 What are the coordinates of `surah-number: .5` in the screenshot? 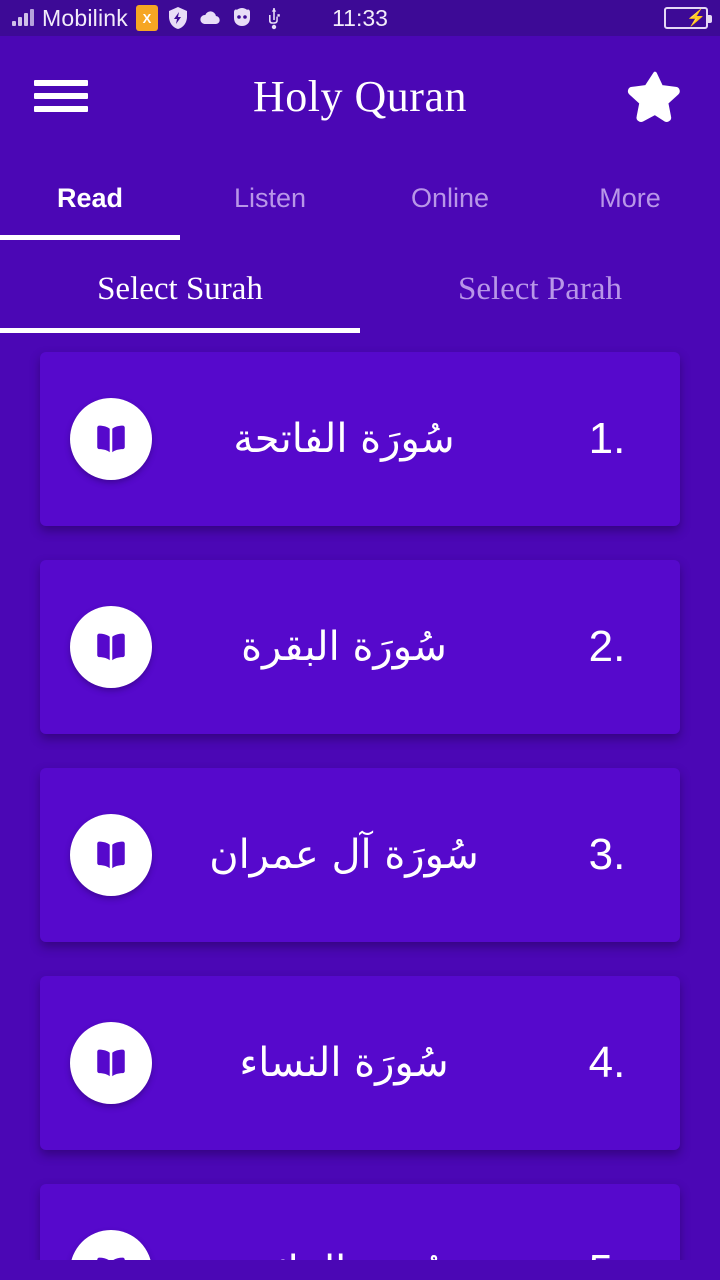 It's located at (607, 1253).